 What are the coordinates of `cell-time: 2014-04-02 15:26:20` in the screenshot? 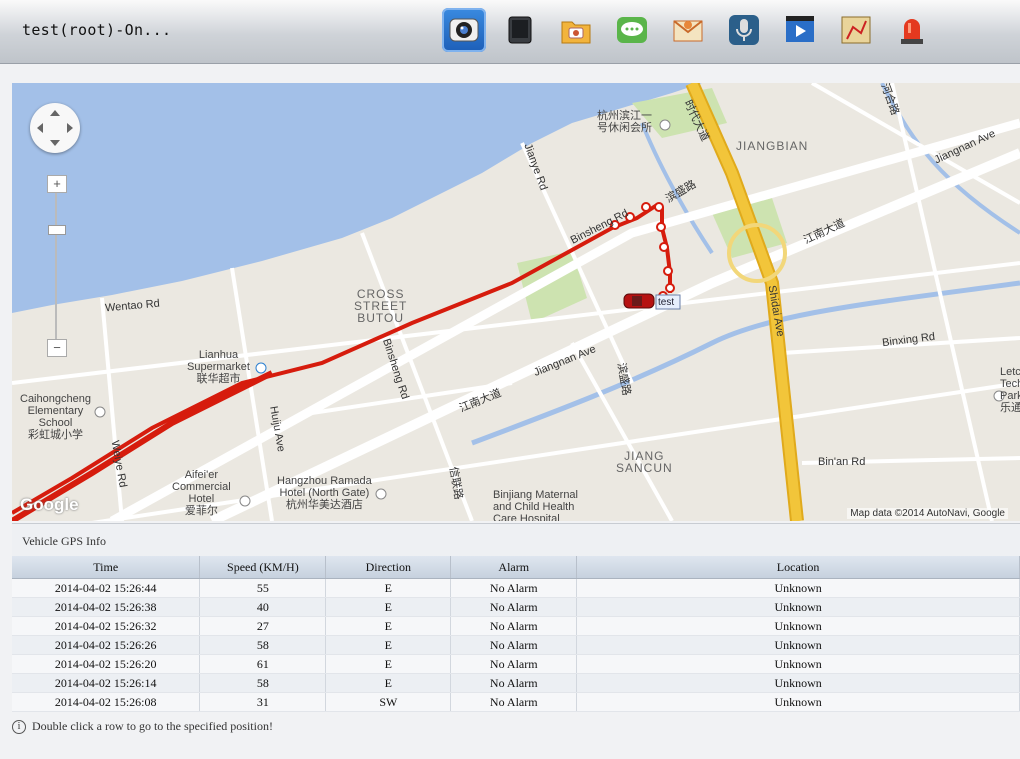 It's located at (106, 664).